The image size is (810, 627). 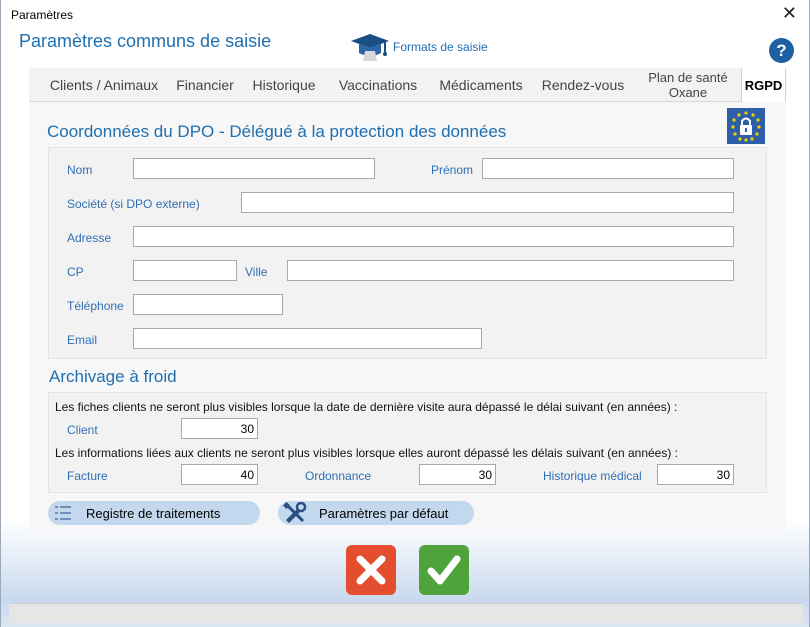 I want to click on client-label: Client, so click(x=82, y=430).